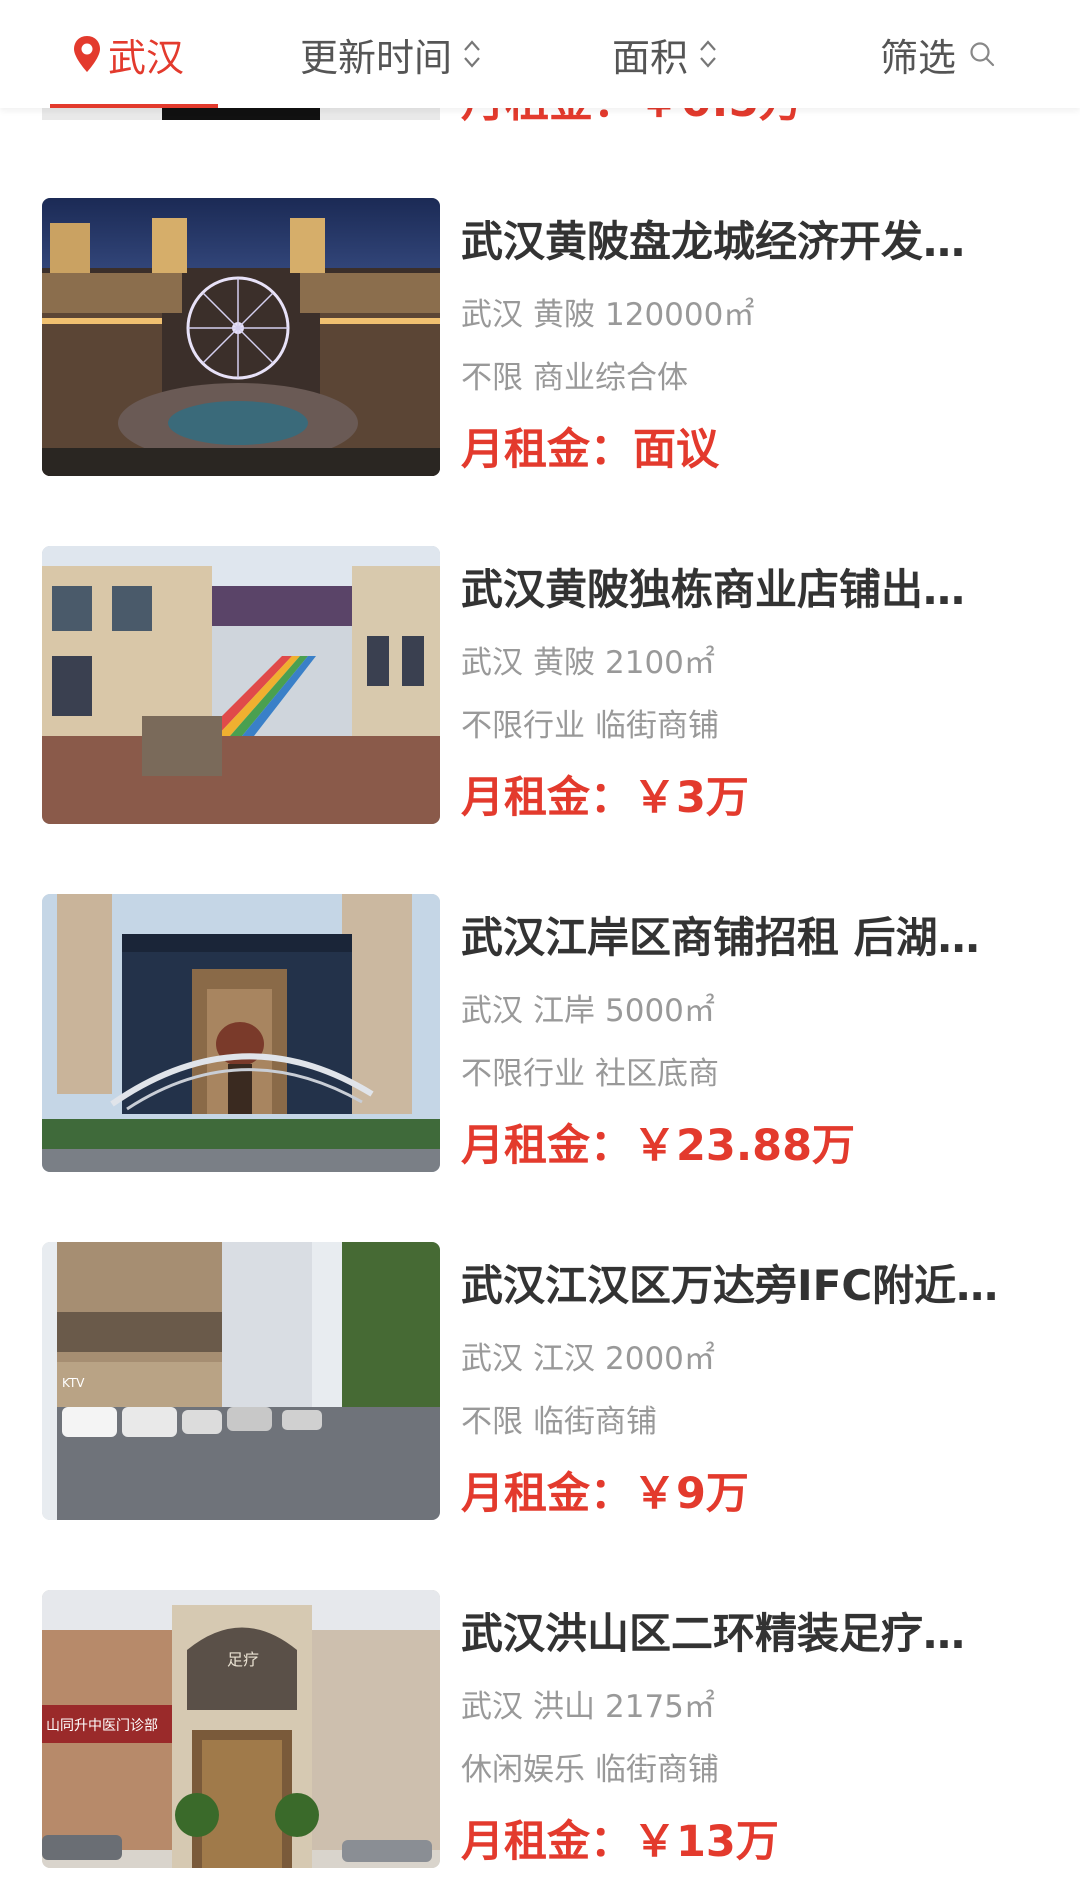 This screenshot has height=1879, width=1080. I want to click on listing-price: 月租金：￥3万, so click(605, 798).